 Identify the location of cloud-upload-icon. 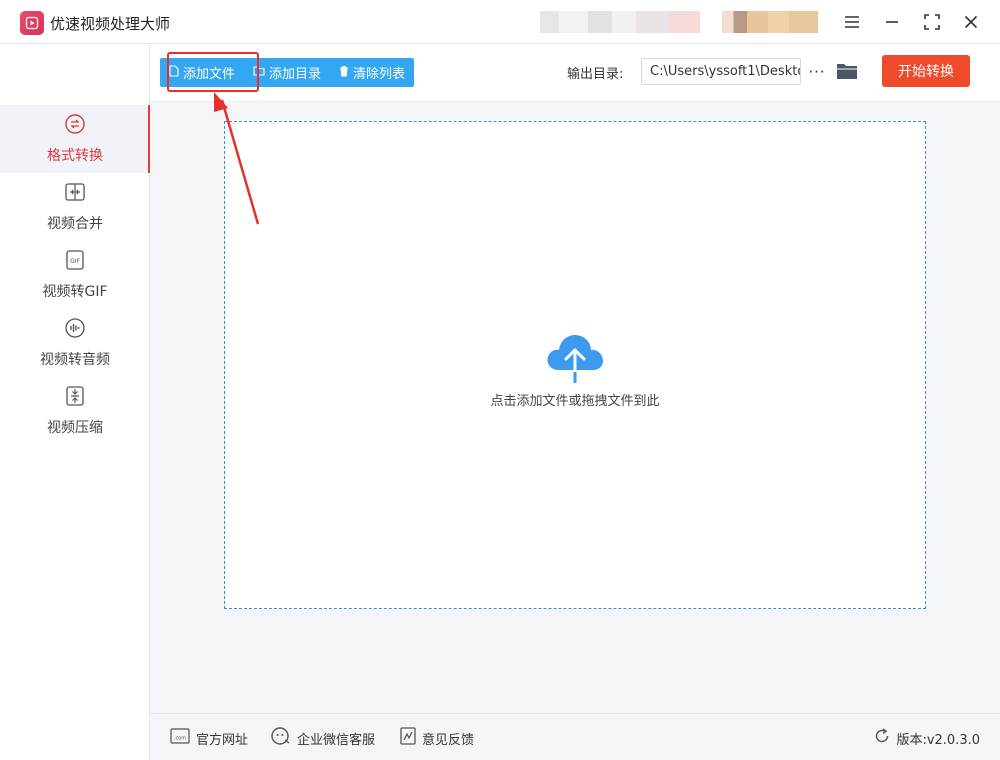
(575, 358).